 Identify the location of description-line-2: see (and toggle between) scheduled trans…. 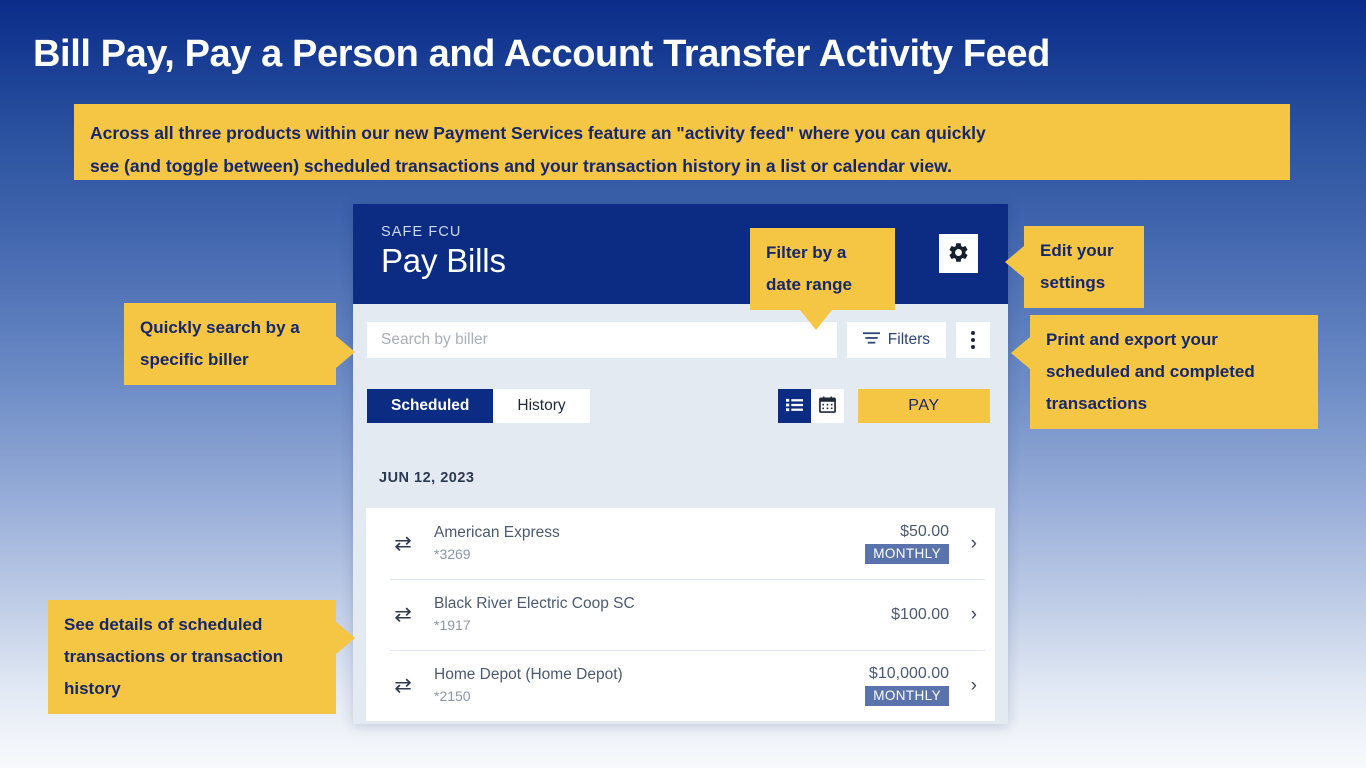
(521, 166).